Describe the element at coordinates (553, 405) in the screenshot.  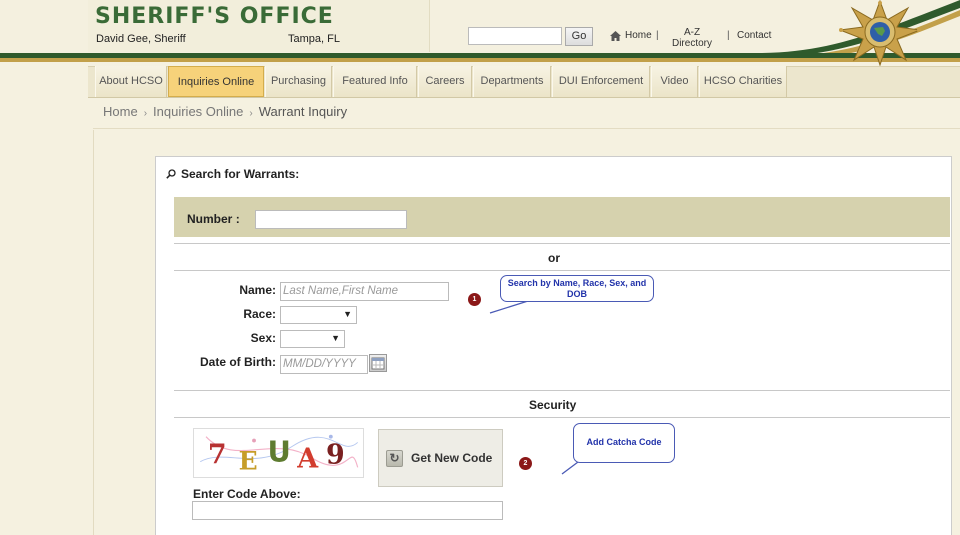
I see `security-label: Security` at that location.